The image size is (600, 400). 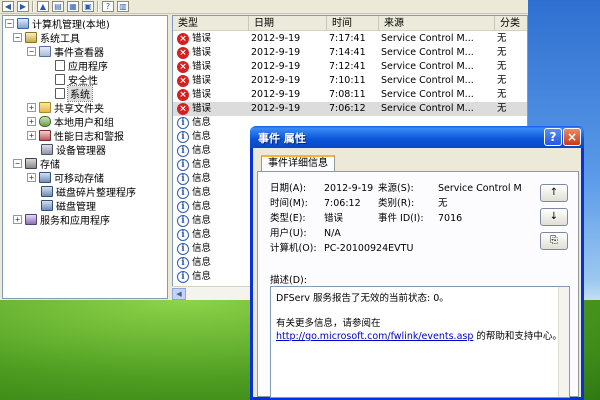 I want to click on tree-node-event-viewer: − 事件查看器, so click(x=65, y=52).